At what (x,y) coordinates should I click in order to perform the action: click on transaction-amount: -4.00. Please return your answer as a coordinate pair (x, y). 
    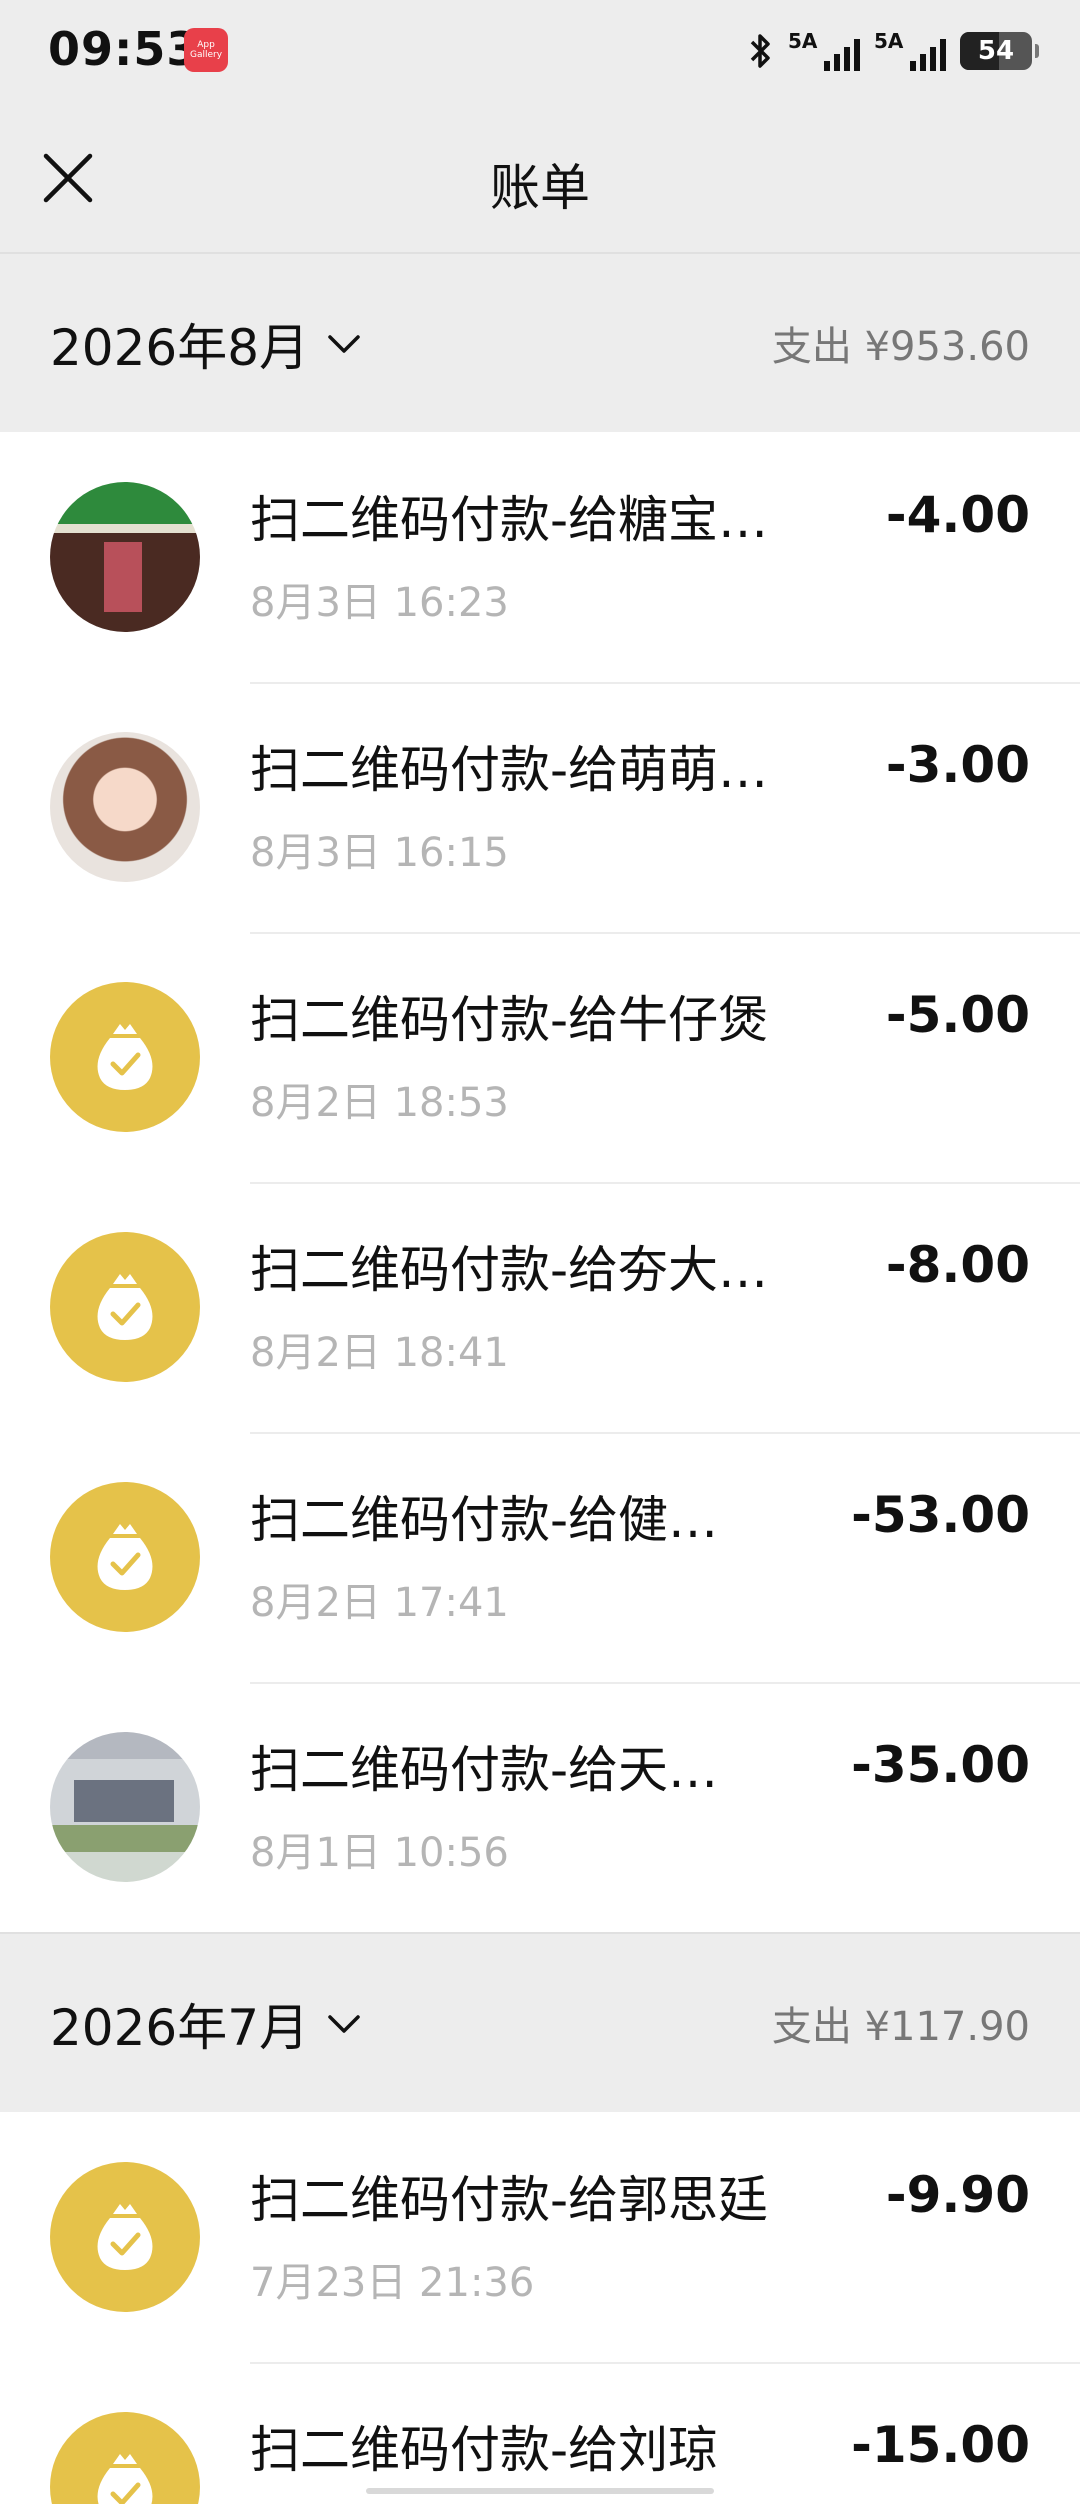
    Looking at the image, I should click on (957, 515).